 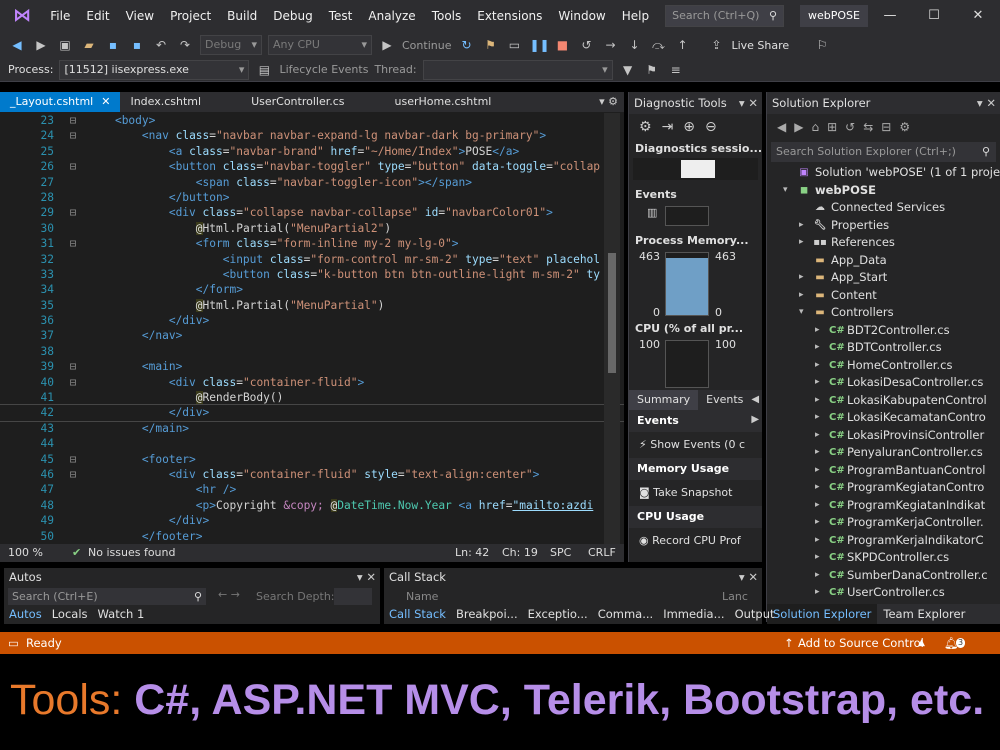 I want to click on tab-events: Events, so click(x=724, y=400).